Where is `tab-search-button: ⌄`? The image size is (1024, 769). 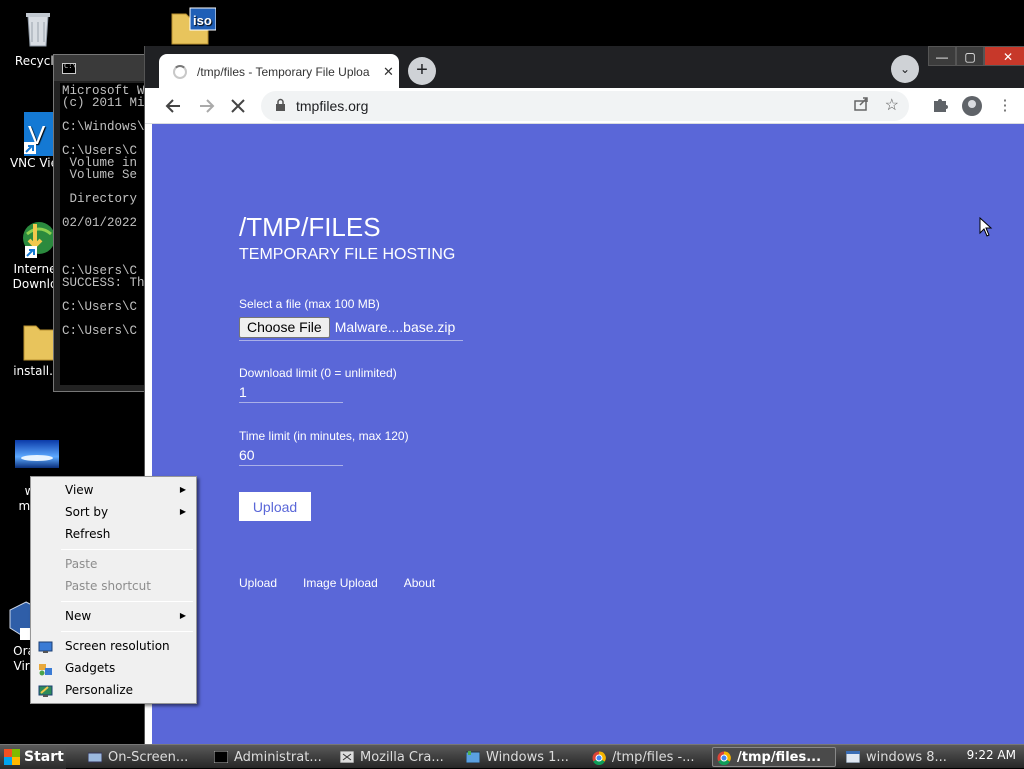
tab-search-button: ⌄ is located at coordinates (905, 69).